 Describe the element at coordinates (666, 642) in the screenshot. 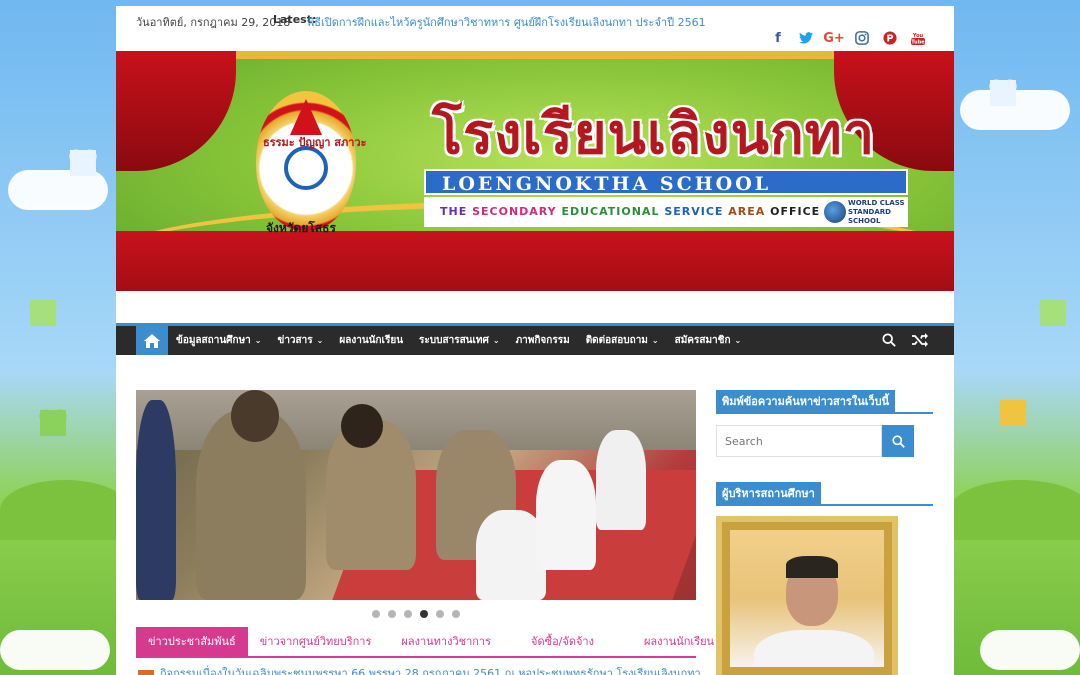

I see `tab-student-works: ผลงานนักเรียน` at that location.